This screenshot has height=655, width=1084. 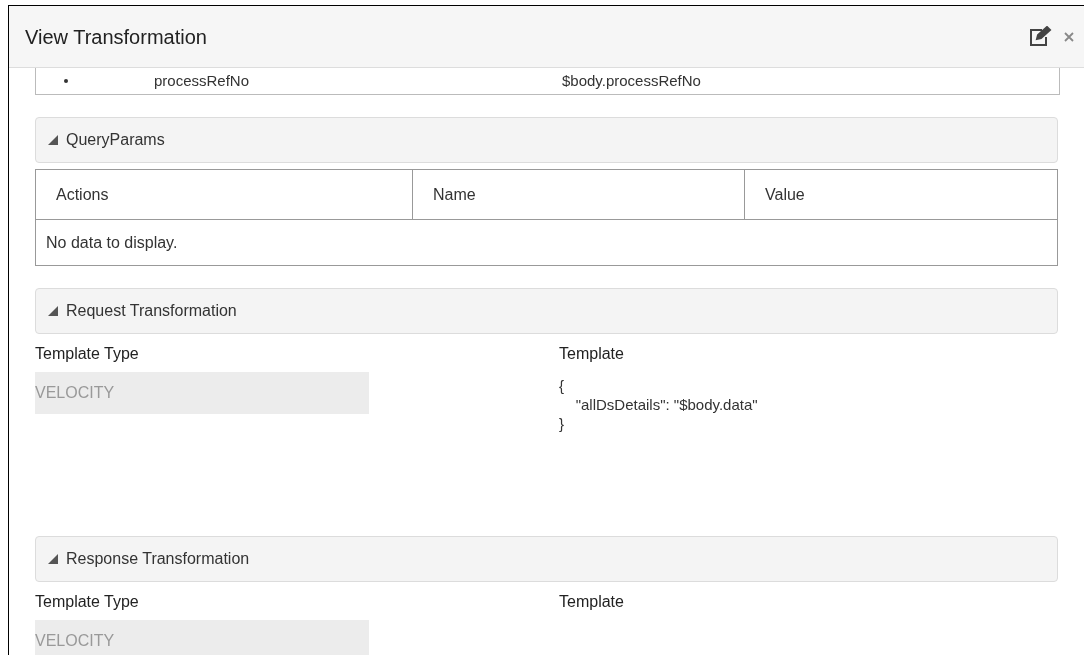 What do you see at coordinates (546, 311) in the screenshot?
I see `section-header: Request Transformation` at bounding box center [546, 311].